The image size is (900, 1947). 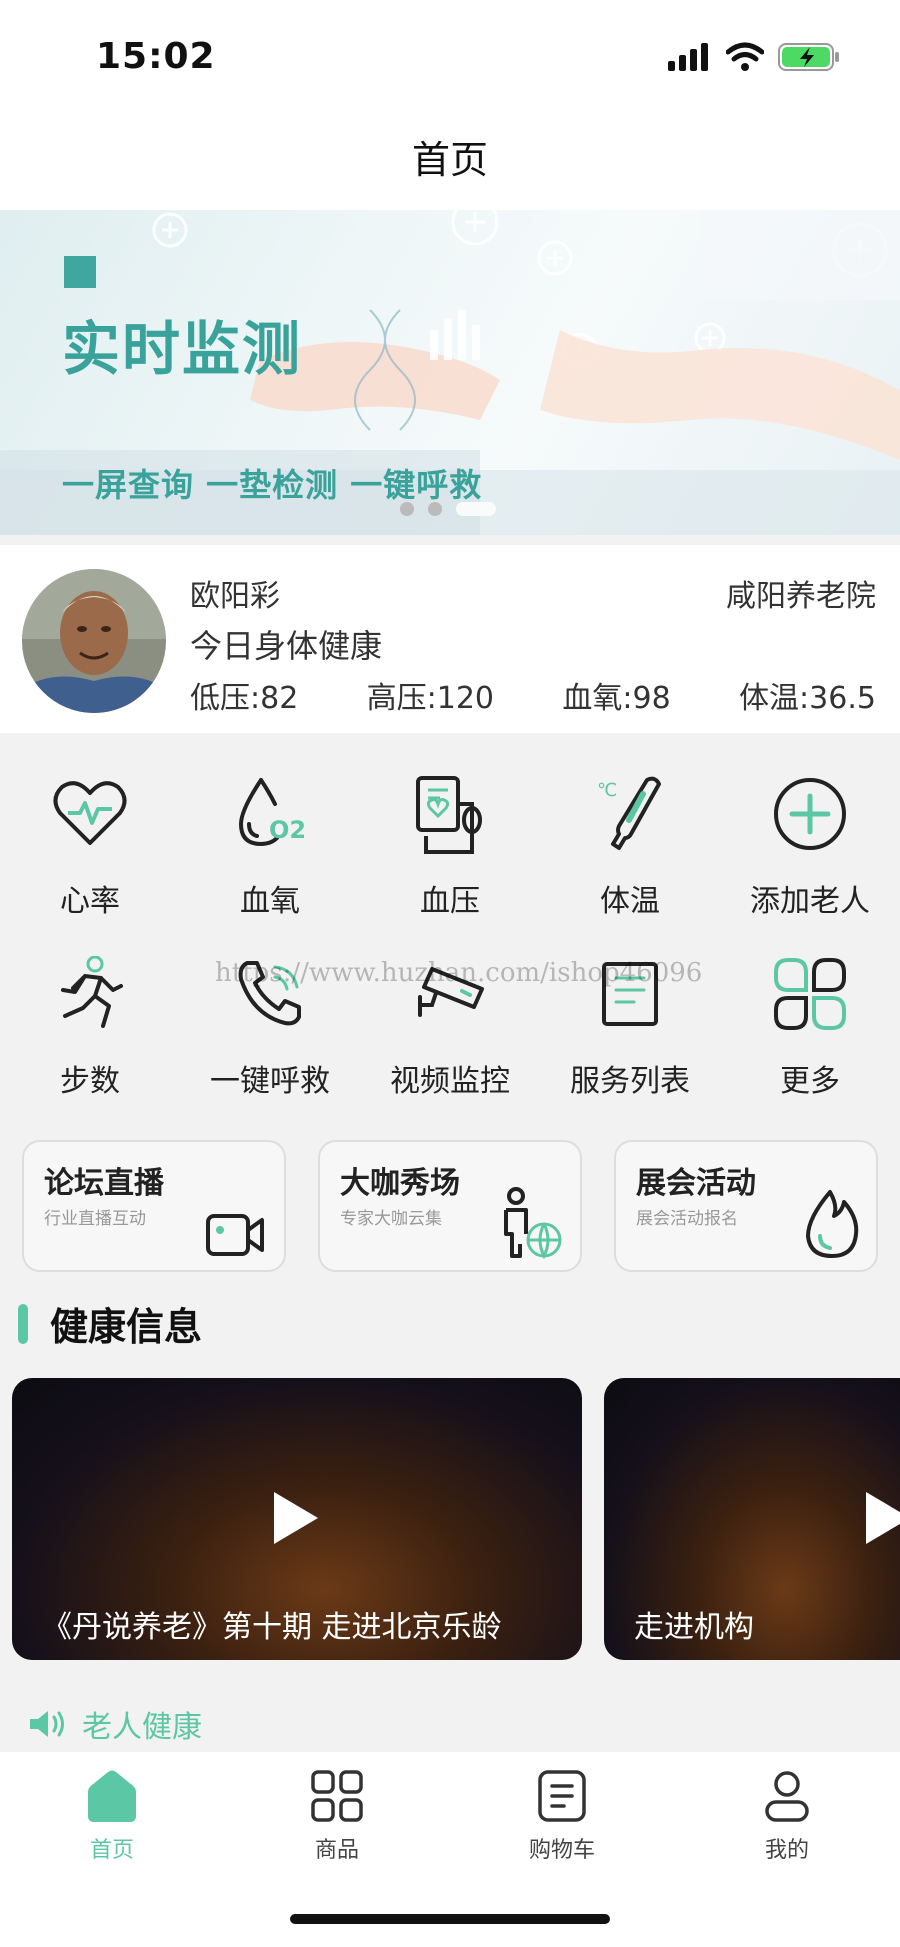 What do you see at coordinates (154, 1206) in the screenshot?
I see `card-forum-live: 论坛直播 行业直播互动` at bounding box center [154, 1206].